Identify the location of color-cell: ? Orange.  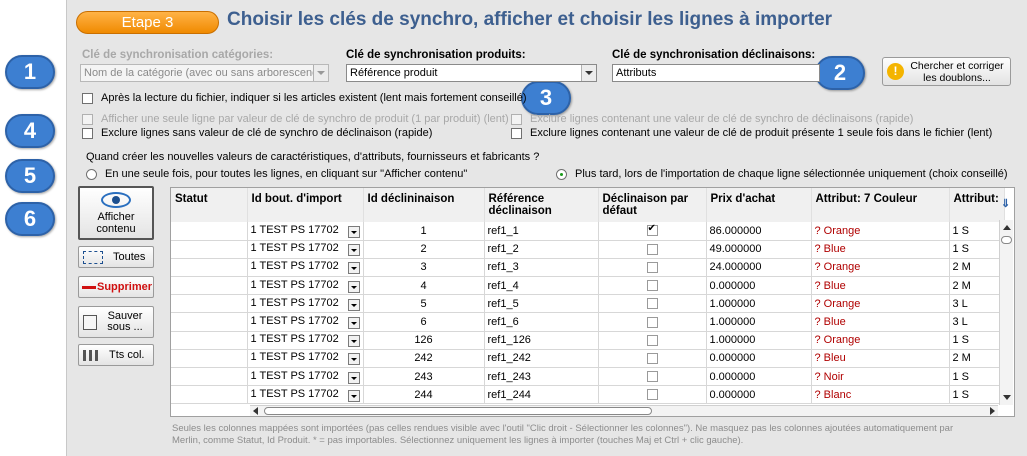
(880, 304).